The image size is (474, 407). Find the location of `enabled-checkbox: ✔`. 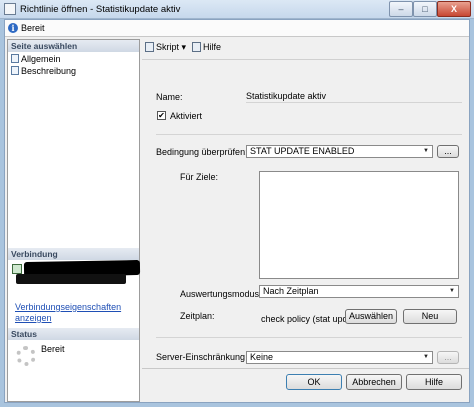

enabled-checkbox: ✔ is located at coordinates (161, 115).